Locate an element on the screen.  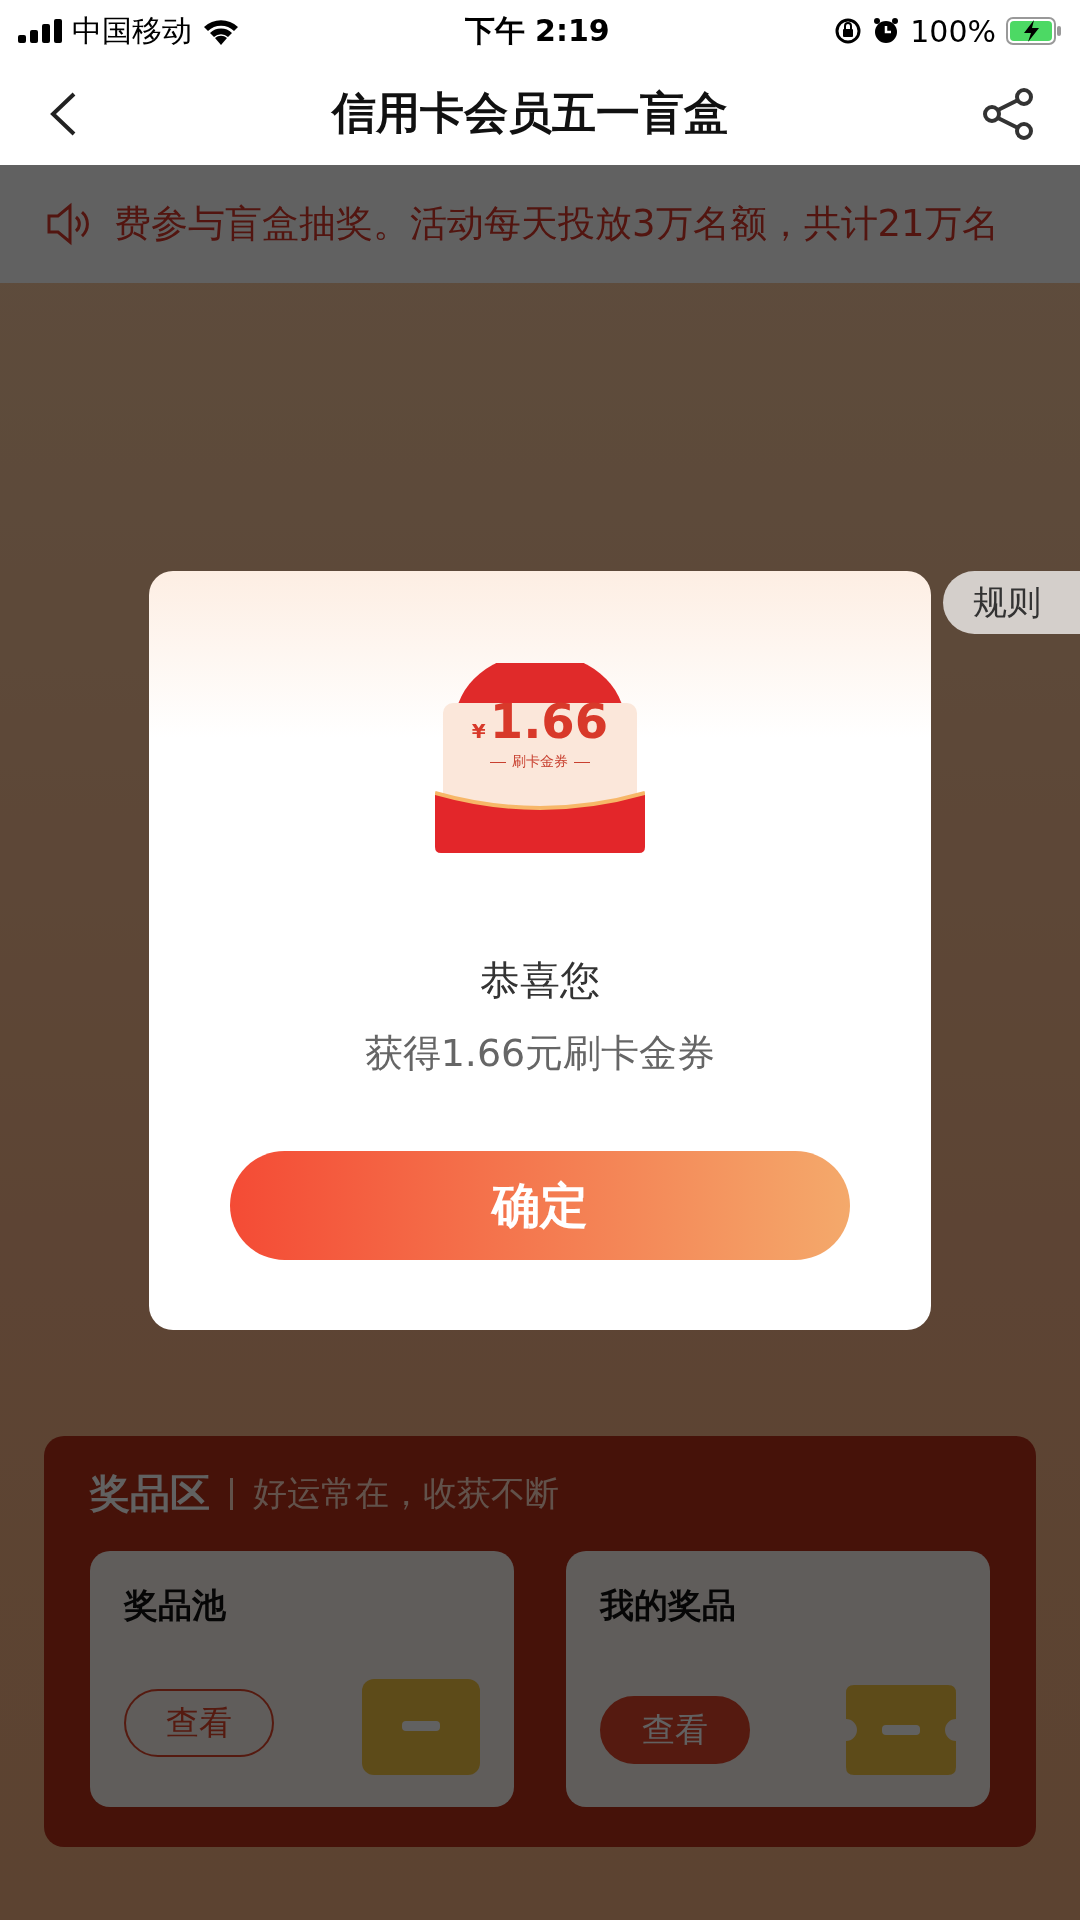
currency-sign: ¥ is located at coordinates (478, 731).